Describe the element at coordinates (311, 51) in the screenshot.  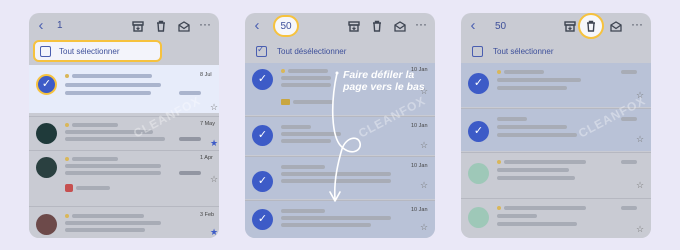
I see `deselect-all-label: Tout désélectionner` at that location.